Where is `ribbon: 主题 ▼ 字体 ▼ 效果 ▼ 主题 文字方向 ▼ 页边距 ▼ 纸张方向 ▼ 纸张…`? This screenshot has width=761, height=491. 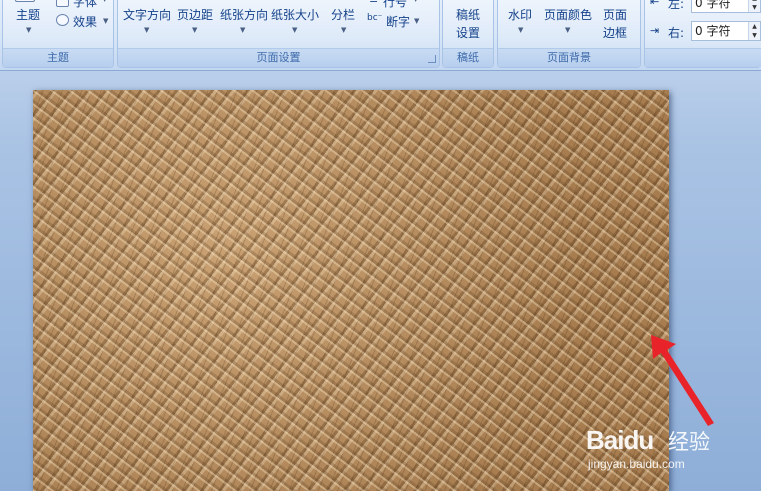 ribbon: 主题 ▼ 字体 ▼ 效果 ▼ 主题 文字方向 ▼ 页边距 ▼ 纸张方向 ▼ 纸张… is located at coordinates (380, 35).